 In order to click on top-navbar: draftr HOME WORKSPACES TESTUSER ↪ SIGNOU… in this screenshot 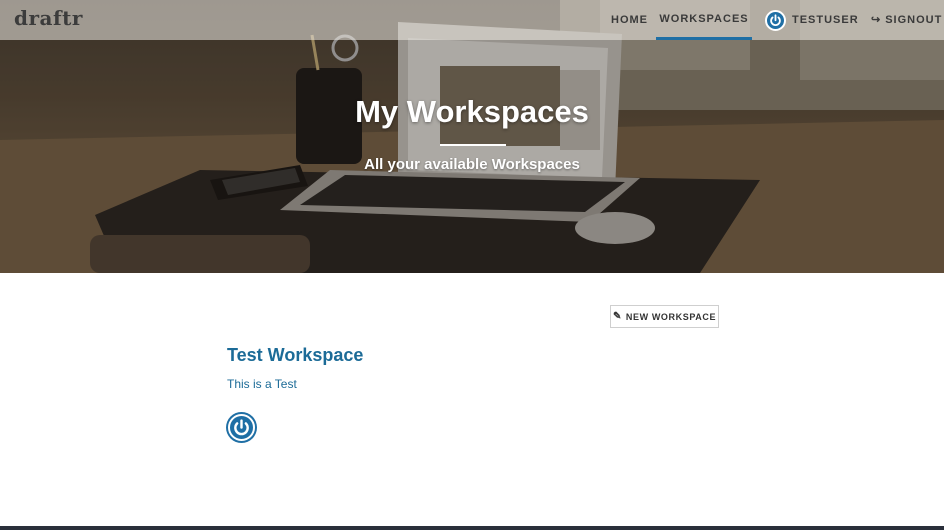, I will do `click(472, 20)`.